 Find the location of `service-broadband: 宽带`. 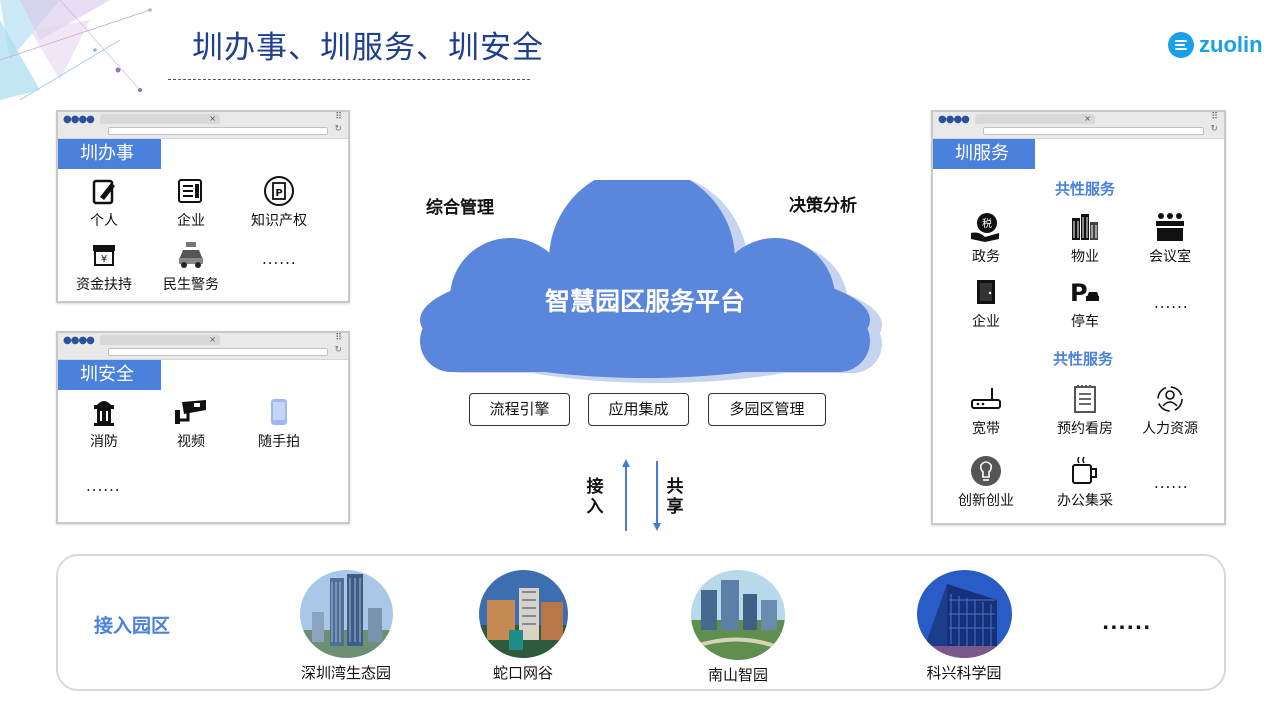

service-broadband: 宽带 is located at coordinates (986, 410).